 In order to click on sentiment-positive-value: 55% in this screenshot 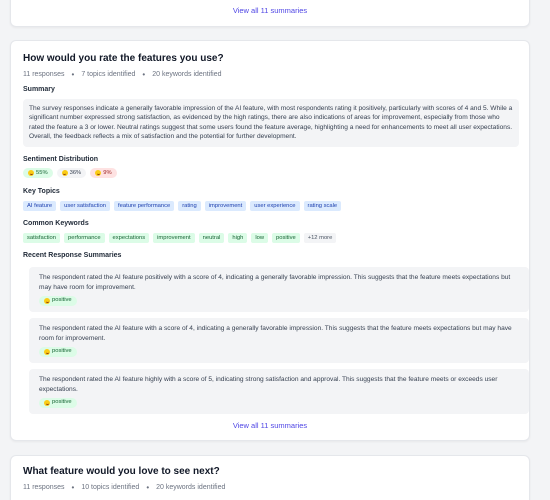, I will do `click(42, 173)`.